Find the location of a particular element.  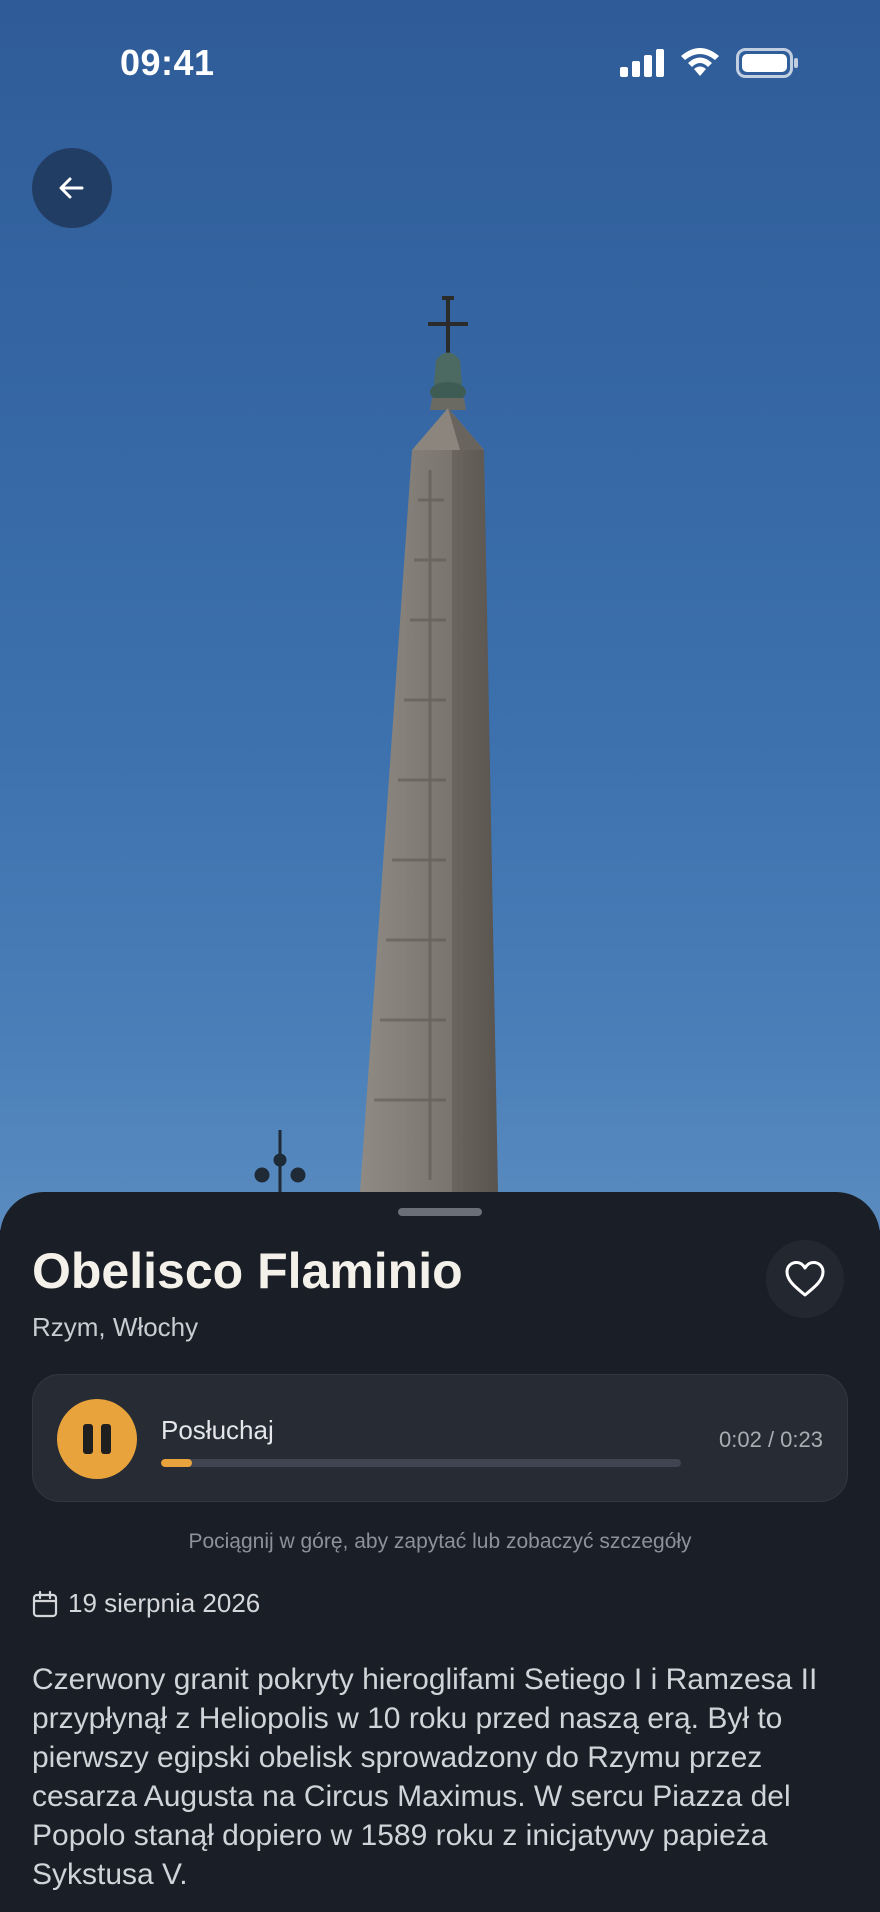

status-icons is located at coordinates (710, 63).